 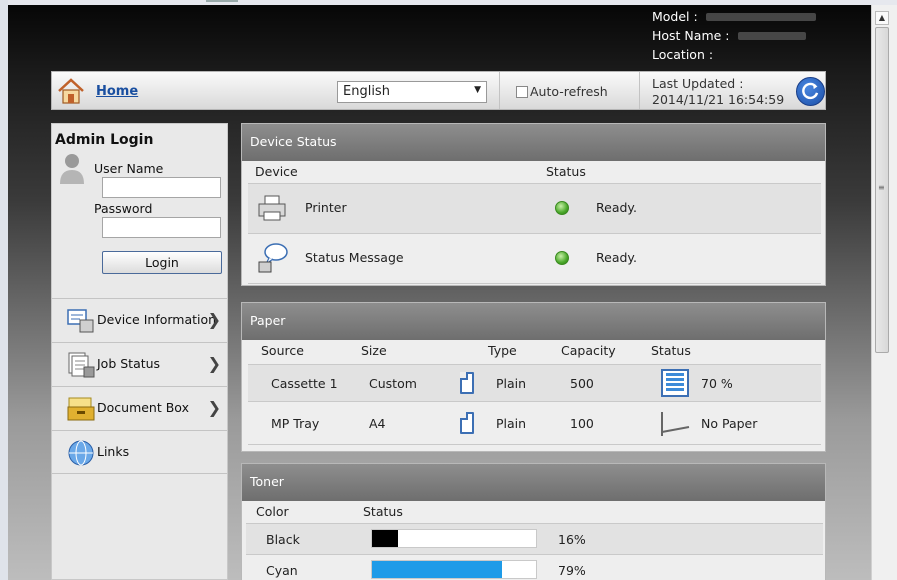 I want to click on toner-color: Cyan, so click(x=282, y=570).